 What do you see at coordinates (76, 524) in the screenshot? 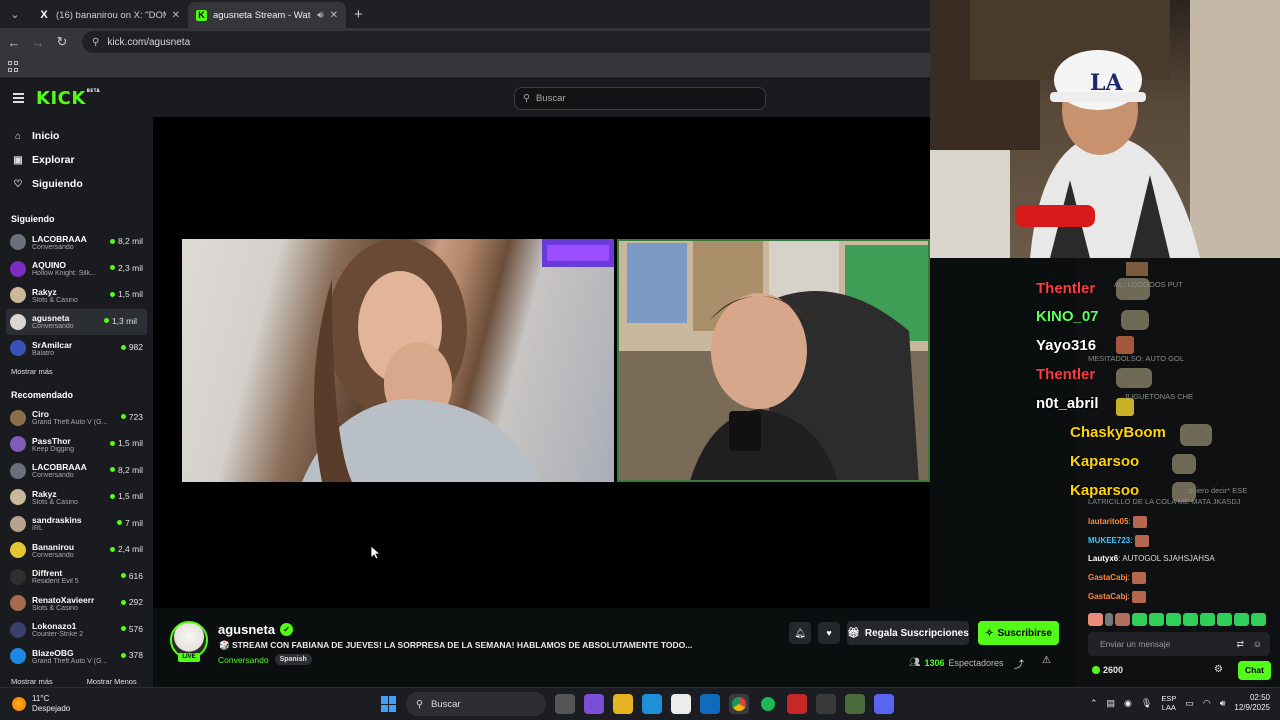
I see `sidebar-channel-sandraskins: sandraskins IRL 7 mil` at bounding box center [76, 524].